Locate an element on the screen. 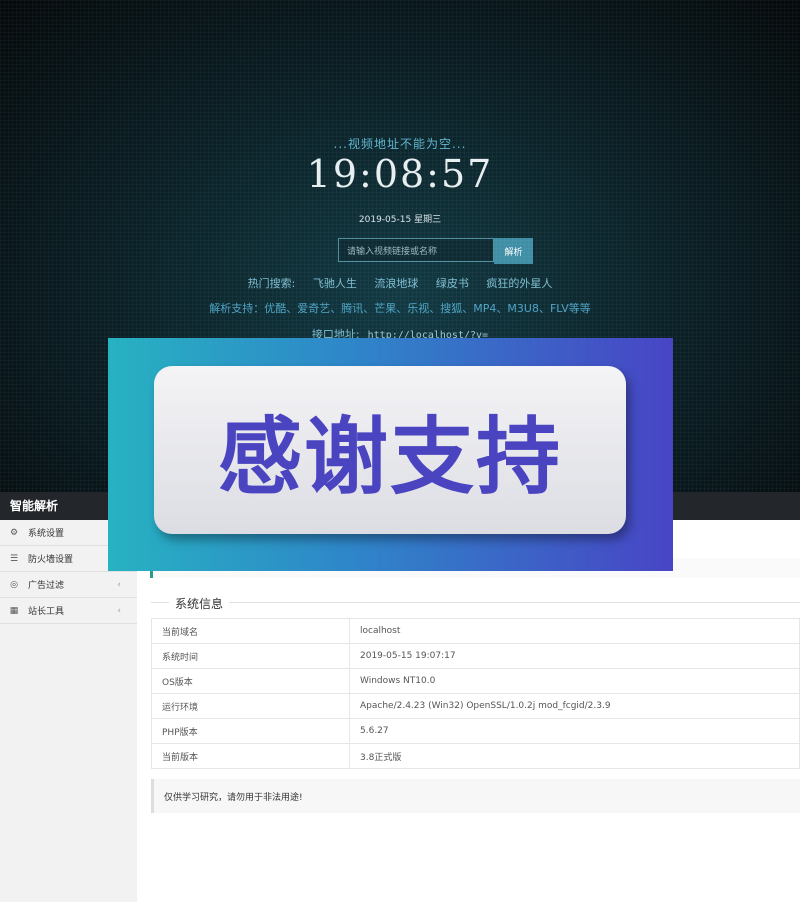 This screenshot has height=902, width=800. hot-search-item: 疯狂的外星人 is located at coordinates (519, 283).